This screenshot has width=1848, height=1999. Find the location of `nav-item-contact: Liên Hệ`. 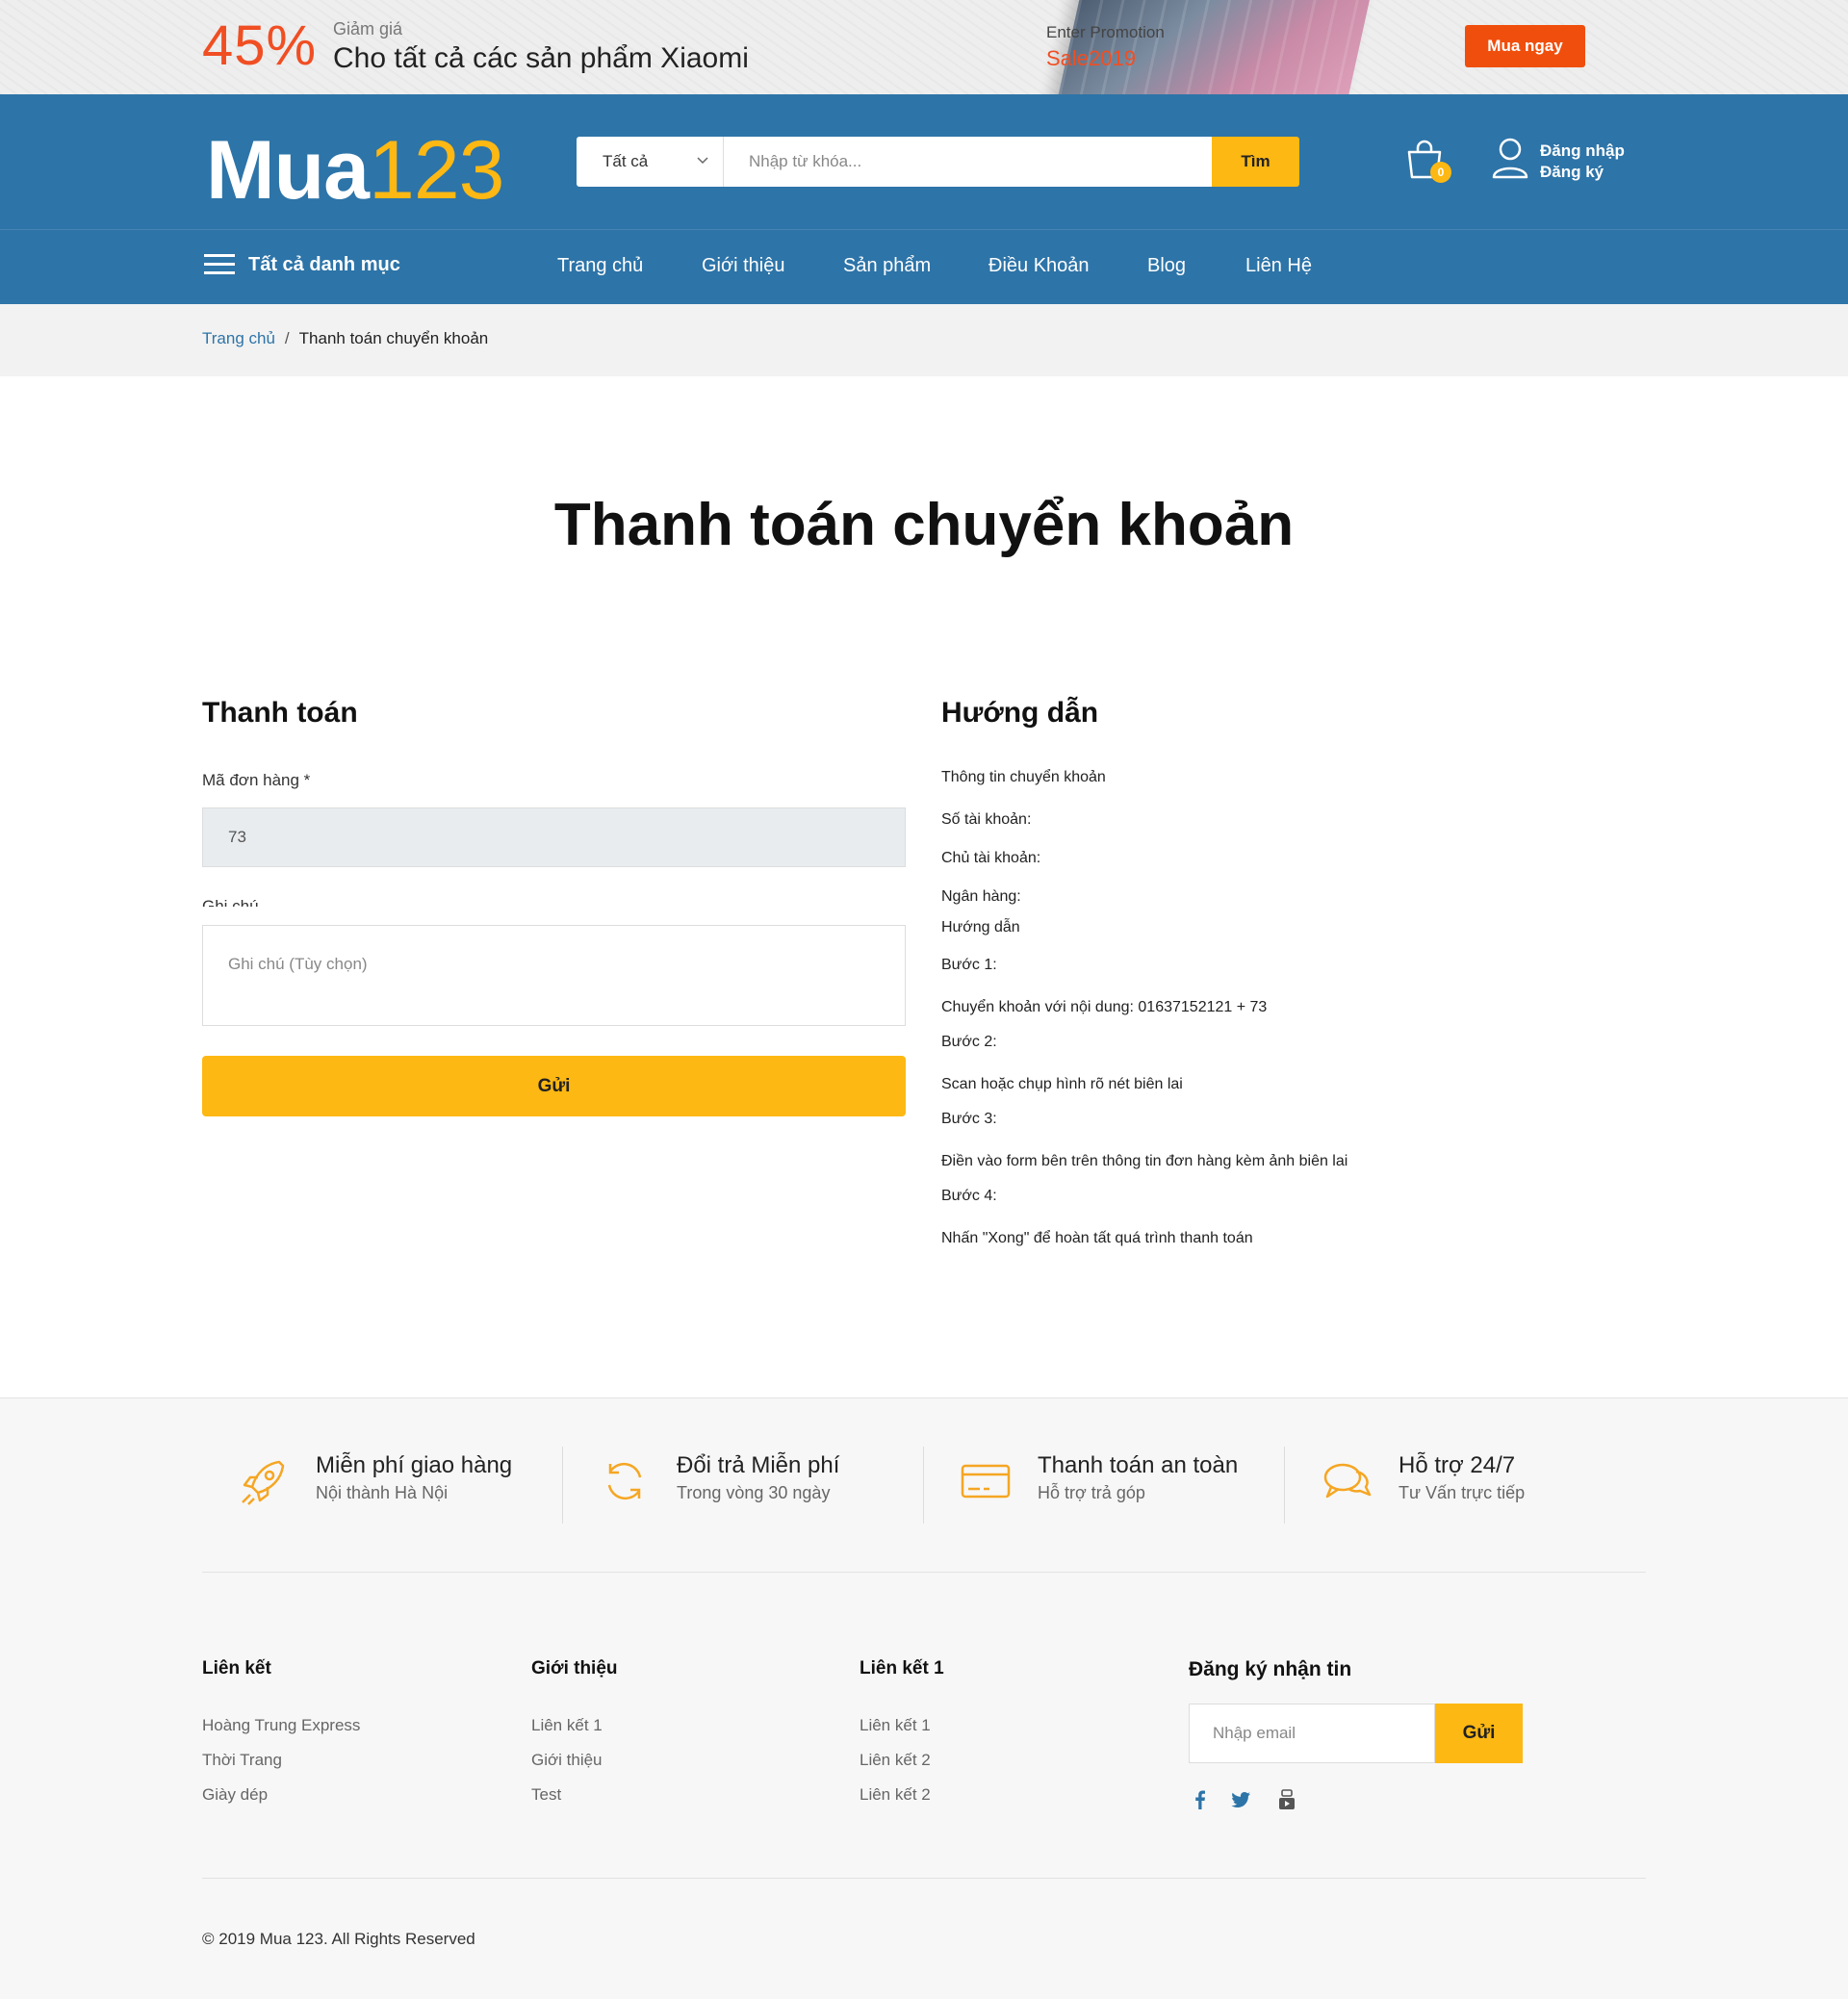

nav-item-contact: Liên Hệ is located at coordinates (1278, 266).